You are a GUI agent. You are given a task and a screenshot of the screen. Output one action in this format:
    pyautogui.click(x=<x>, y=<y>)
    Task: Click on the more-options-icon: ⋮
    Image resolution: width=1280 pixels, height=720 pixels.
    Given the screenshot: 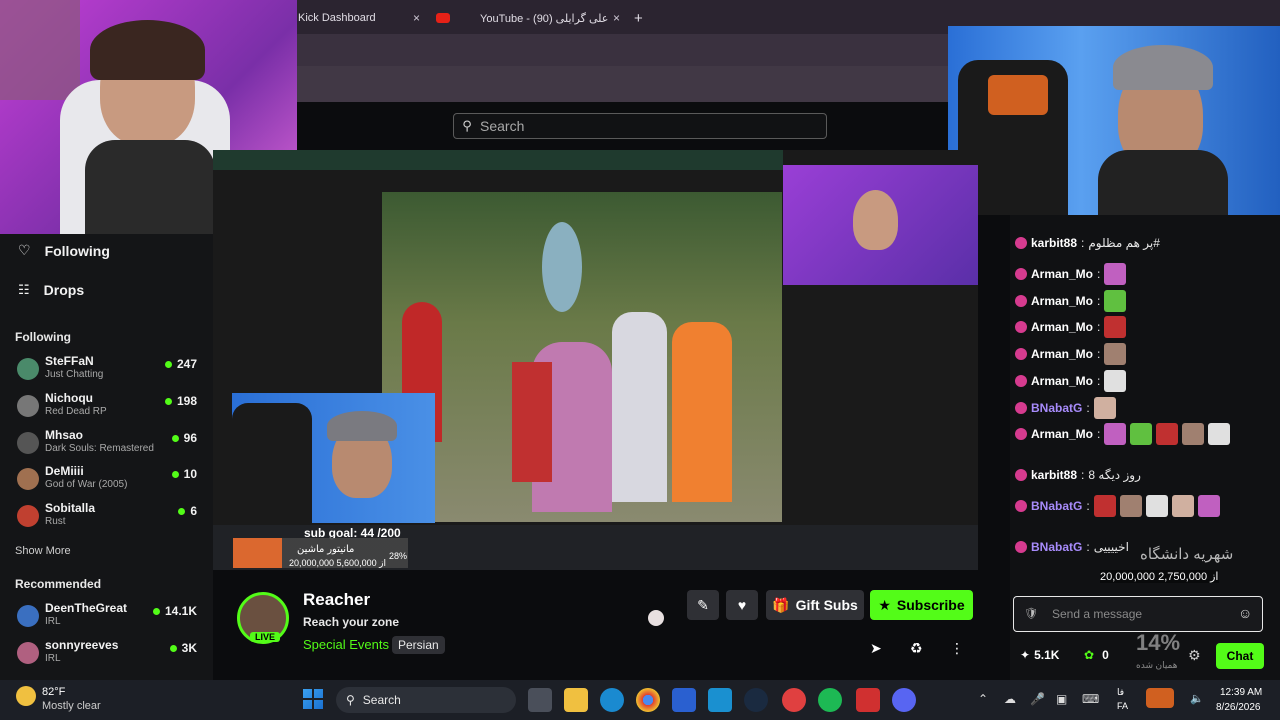 What is the action you would take?
    pyautogui.click(x=957, y=648)
    